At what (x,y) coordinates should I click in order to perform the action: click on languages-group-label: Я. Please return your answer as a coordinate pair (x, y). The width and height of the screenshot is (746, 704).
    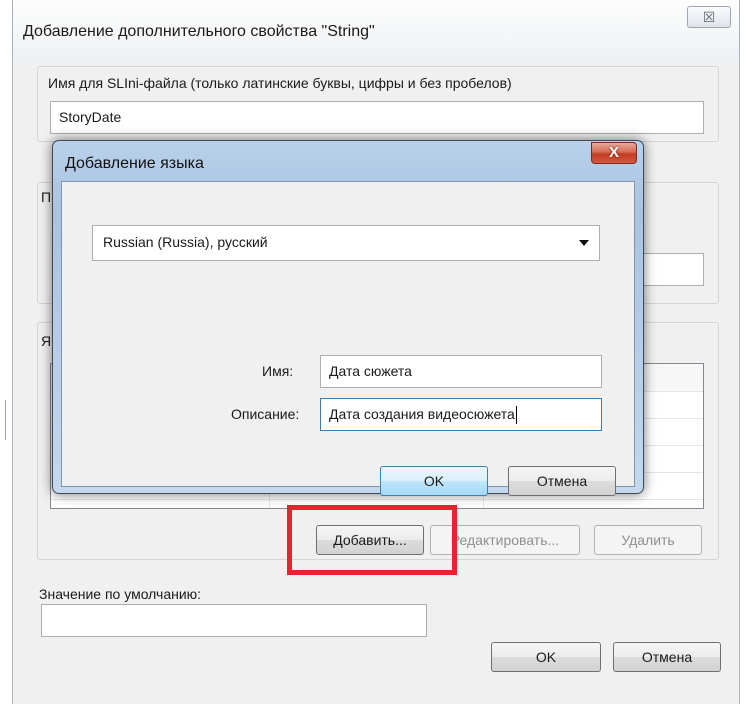
    Looking at the image, I should click on (46, 341).